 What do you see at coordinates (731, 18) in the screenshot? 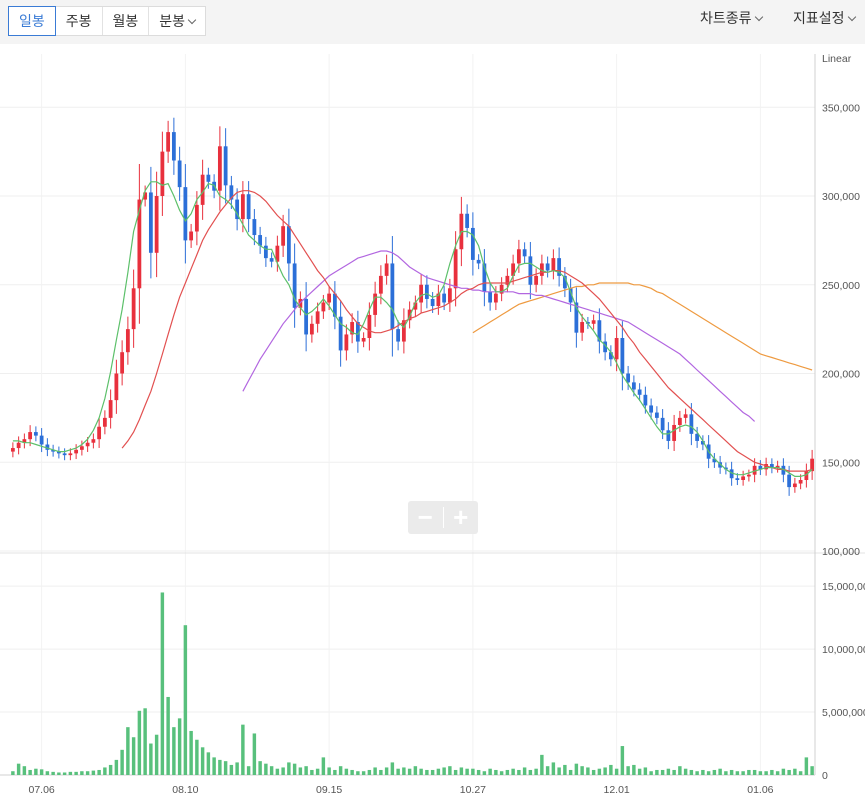
I see `chart-type-menu: 차트종류` at bounding box center [731, 18].